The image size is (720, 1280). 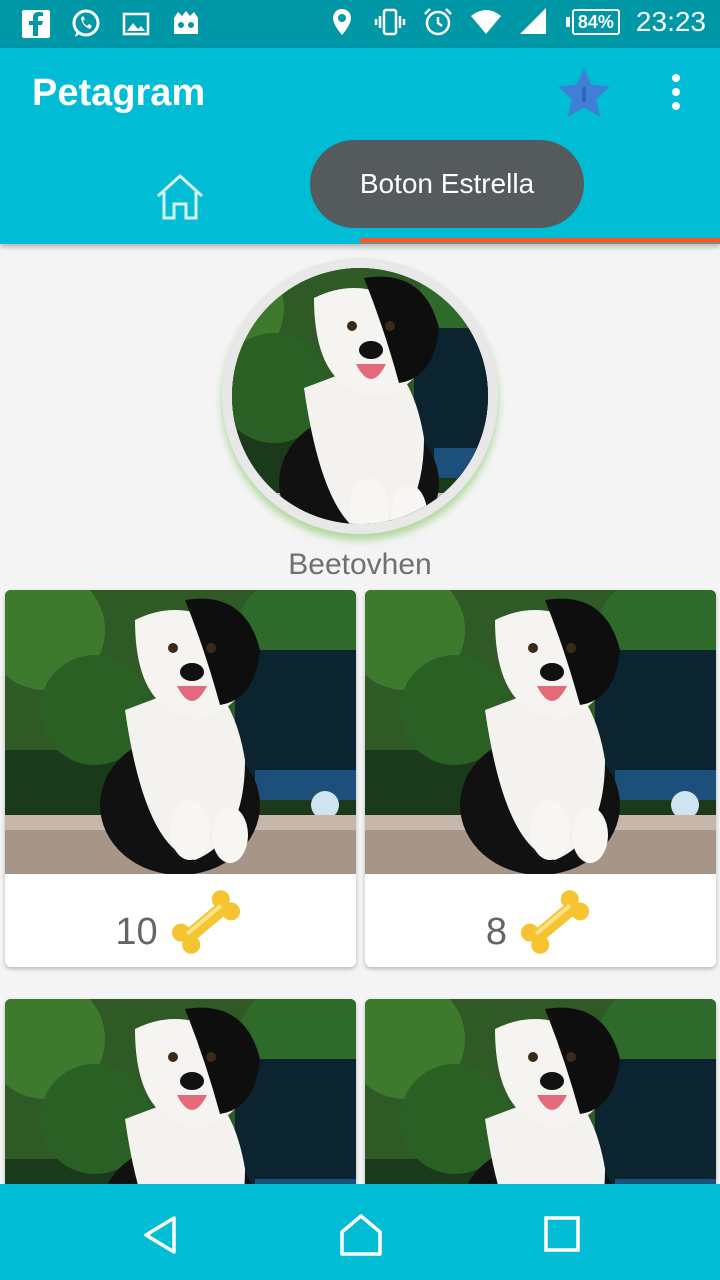 I want to click on home-icon, so click(x=180, y=197).